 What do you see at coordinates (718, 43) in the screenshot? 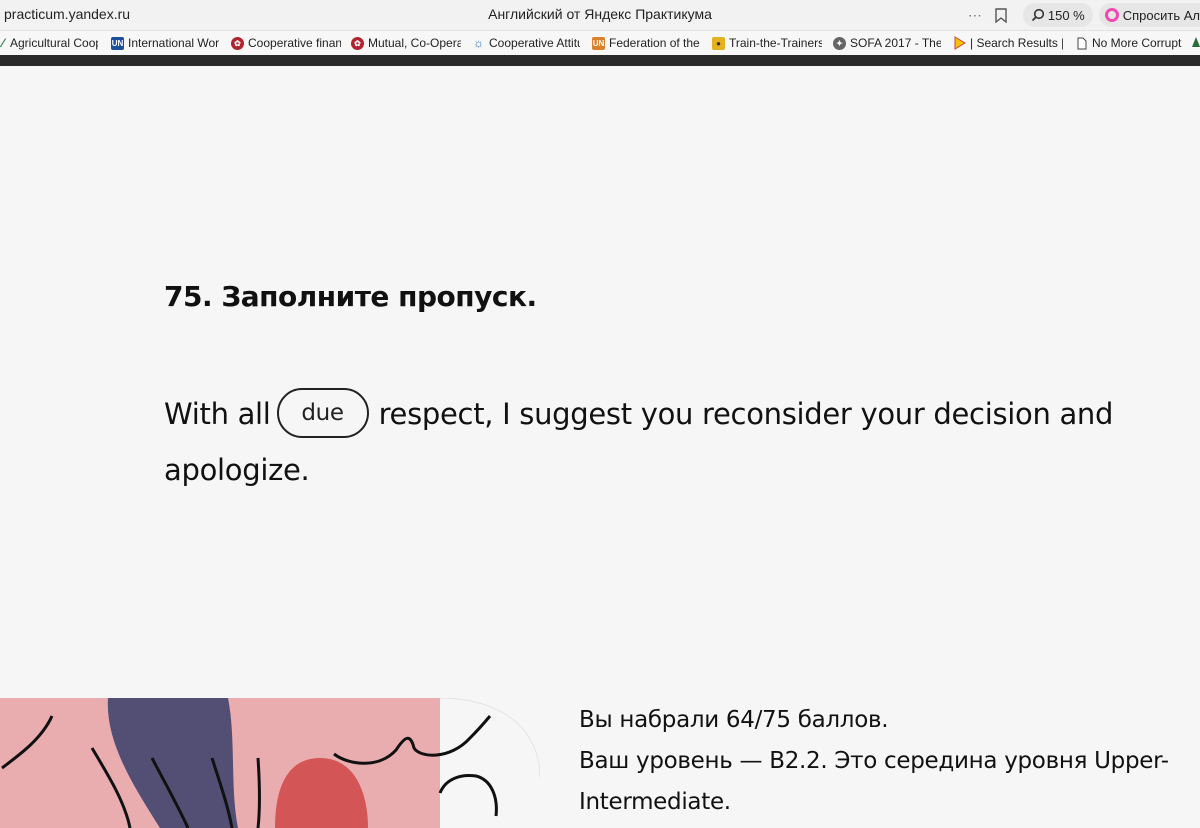
I see `ticket-icon: ●` at bounding box center [718, 43].